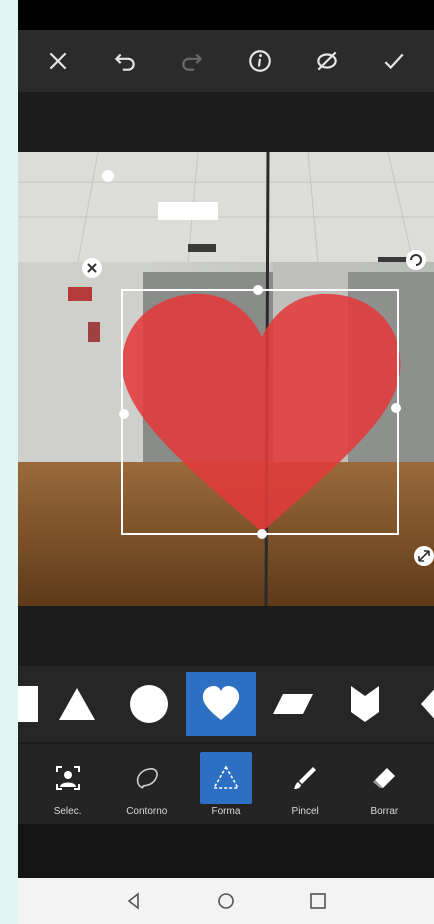 Image resolution: width=434 pixels, height=924 pixels. I want to click on shape-circle, so click(149, 704).